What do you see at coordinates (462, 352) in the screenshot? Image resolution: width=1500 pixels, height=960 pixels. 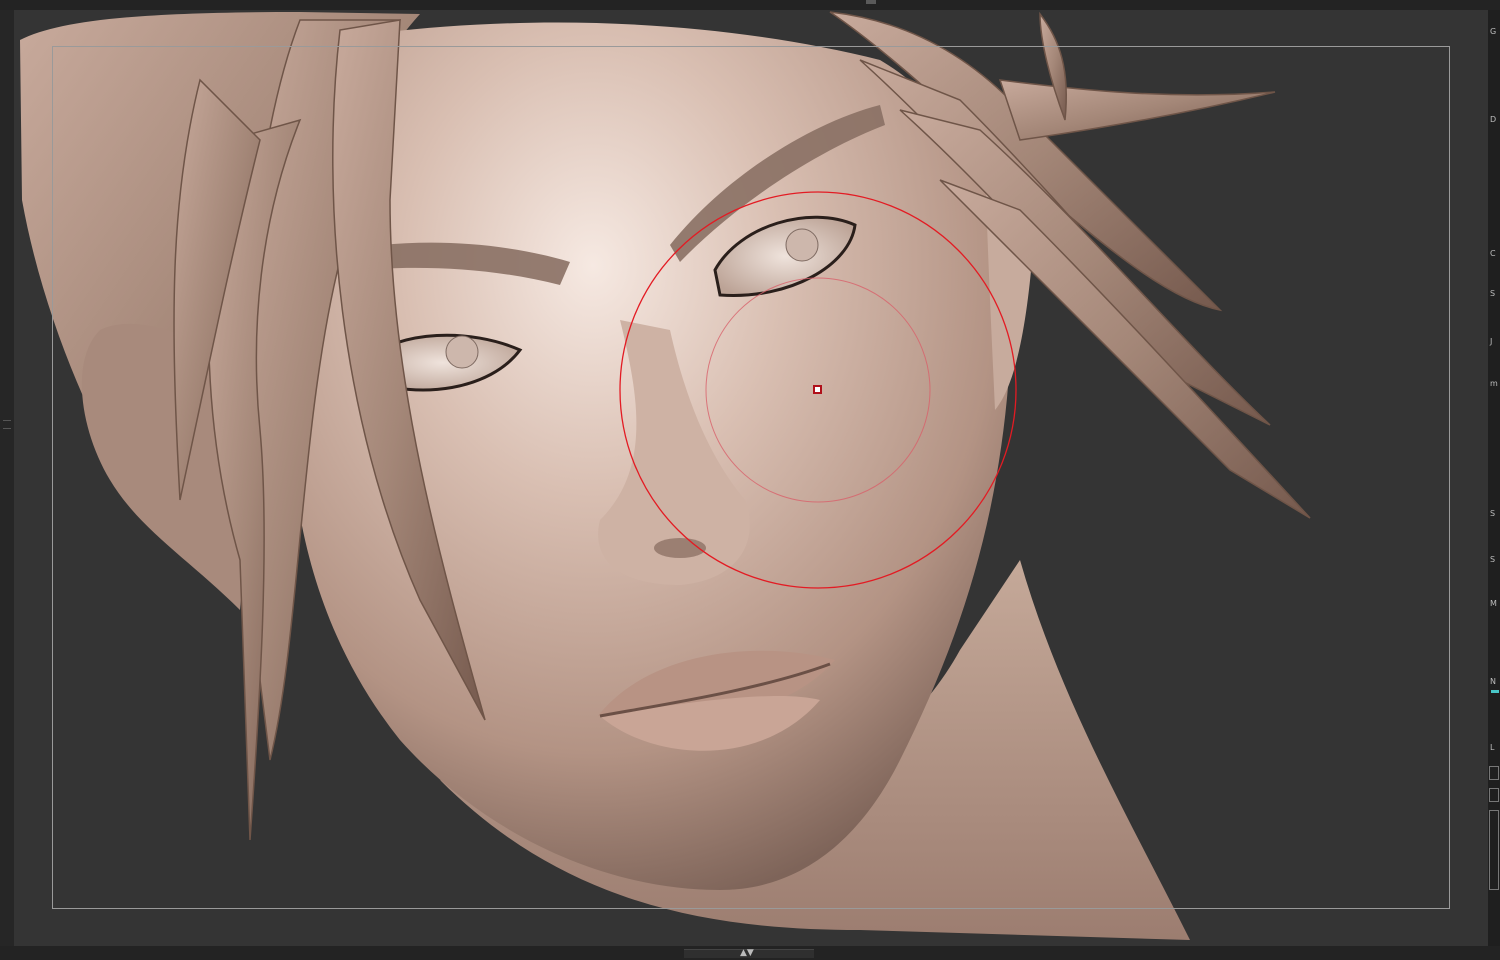 I see `iris-left` at bounding box center [462, 352].